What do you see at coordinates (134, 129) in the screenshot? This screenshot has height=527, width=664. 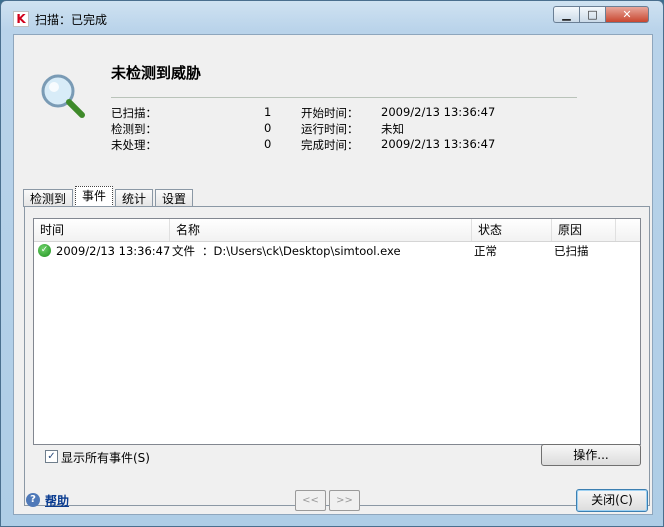 I see `detected-label: 检测到：` at bounding box center [134, 129].